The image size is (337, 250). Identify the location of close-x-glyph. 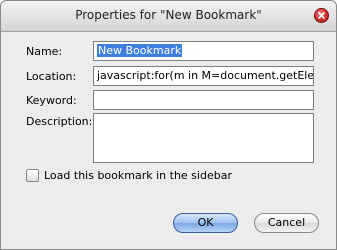
(321, 15).